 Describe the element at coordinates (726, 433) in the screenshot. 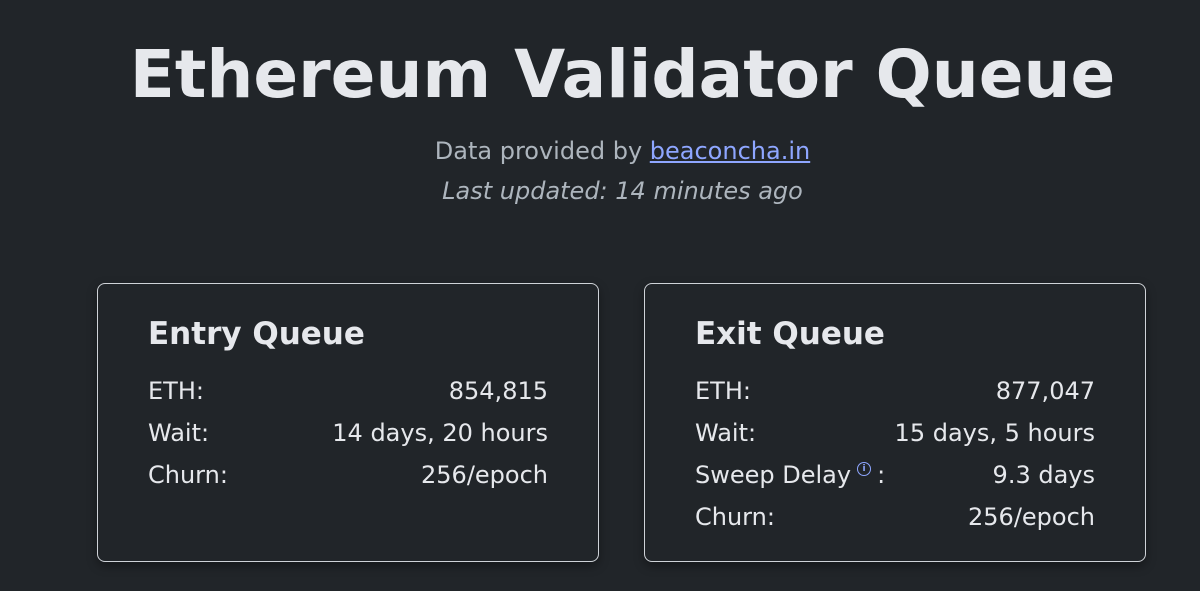

I see `exit-wait-label: Wait:` at that location.